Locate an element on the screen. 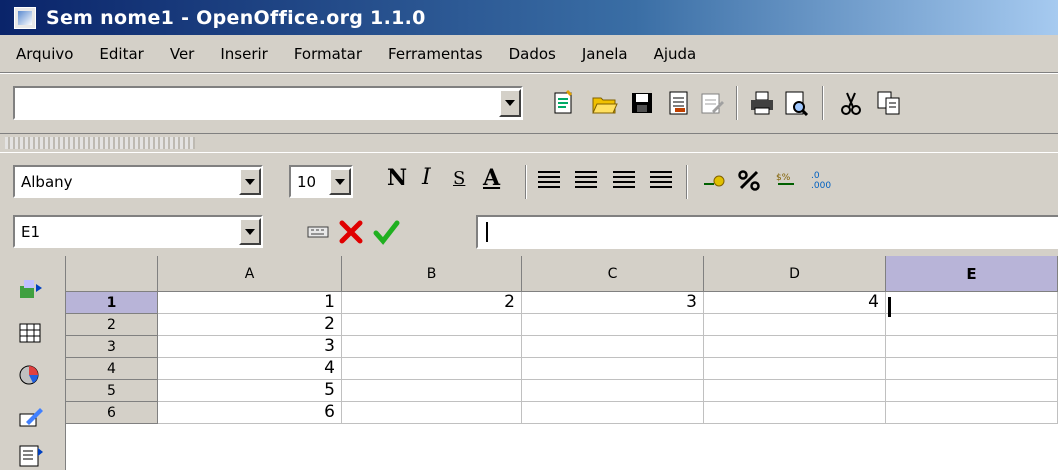 This screenshot has height=470, width=1058. toolbar-separator is located at coordinates (823, 103).